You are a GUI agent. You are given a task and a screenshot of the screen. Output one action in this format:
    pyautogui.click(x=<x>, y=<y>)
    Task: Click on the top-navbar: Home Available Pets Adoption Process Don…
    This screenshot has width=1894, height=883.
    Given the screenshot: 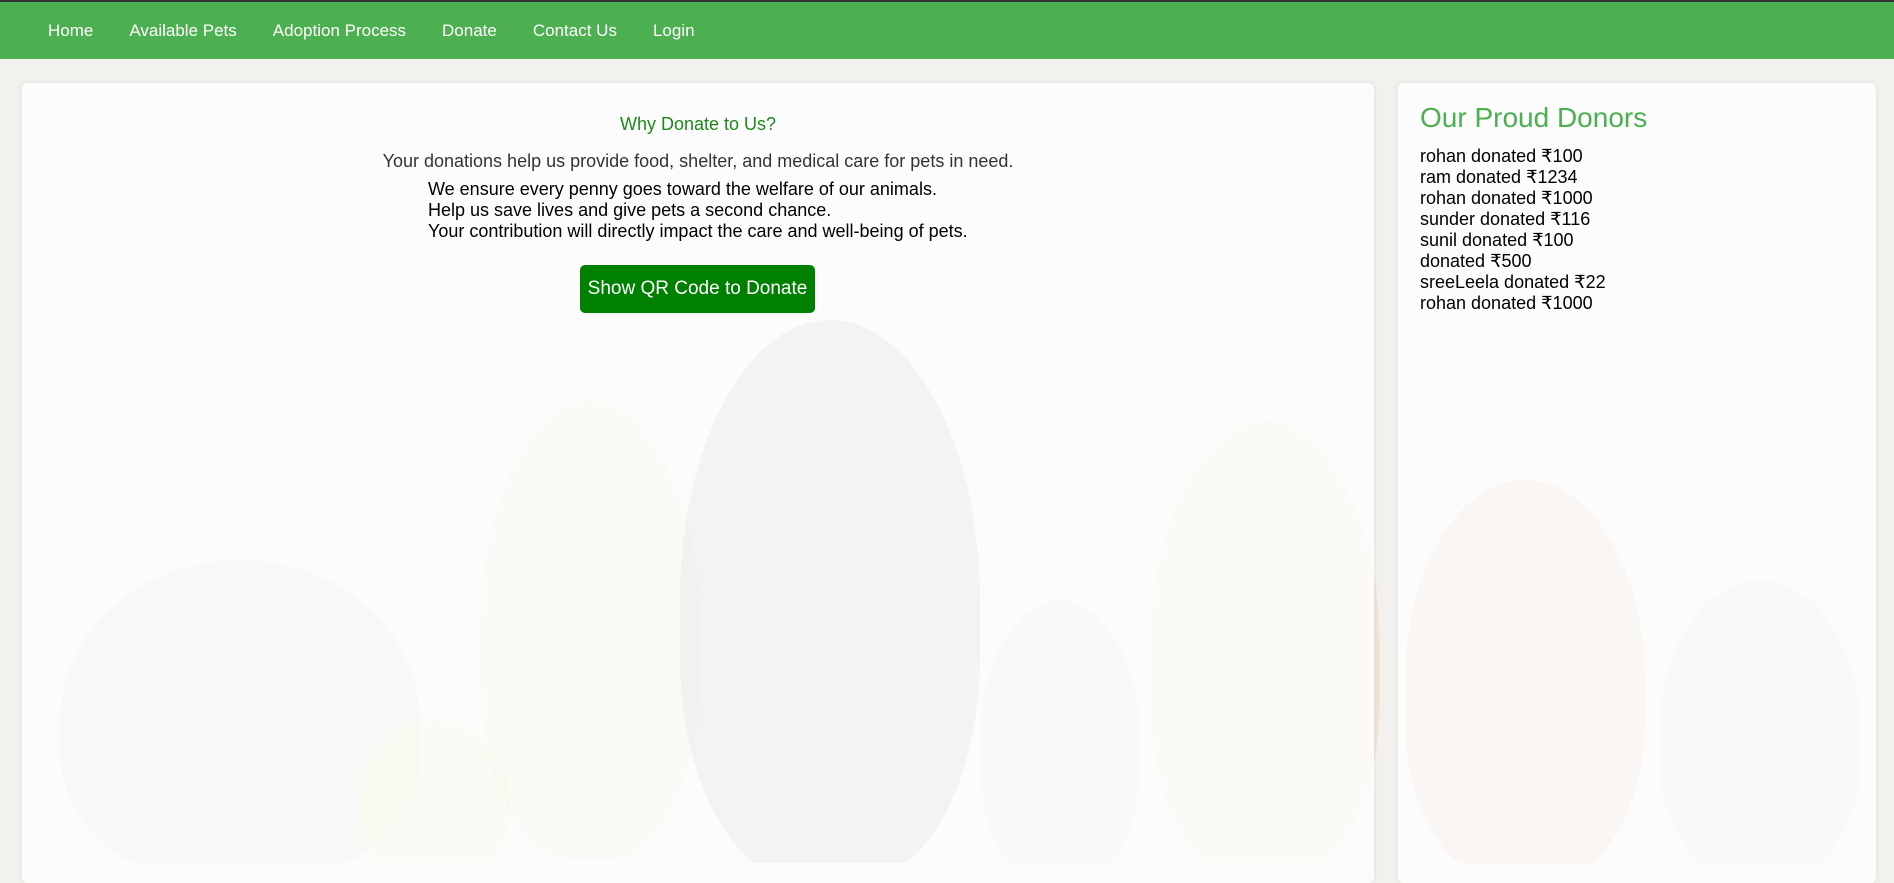 What is the action you would take?
    pyautogui.click(x=947, y=30)
    